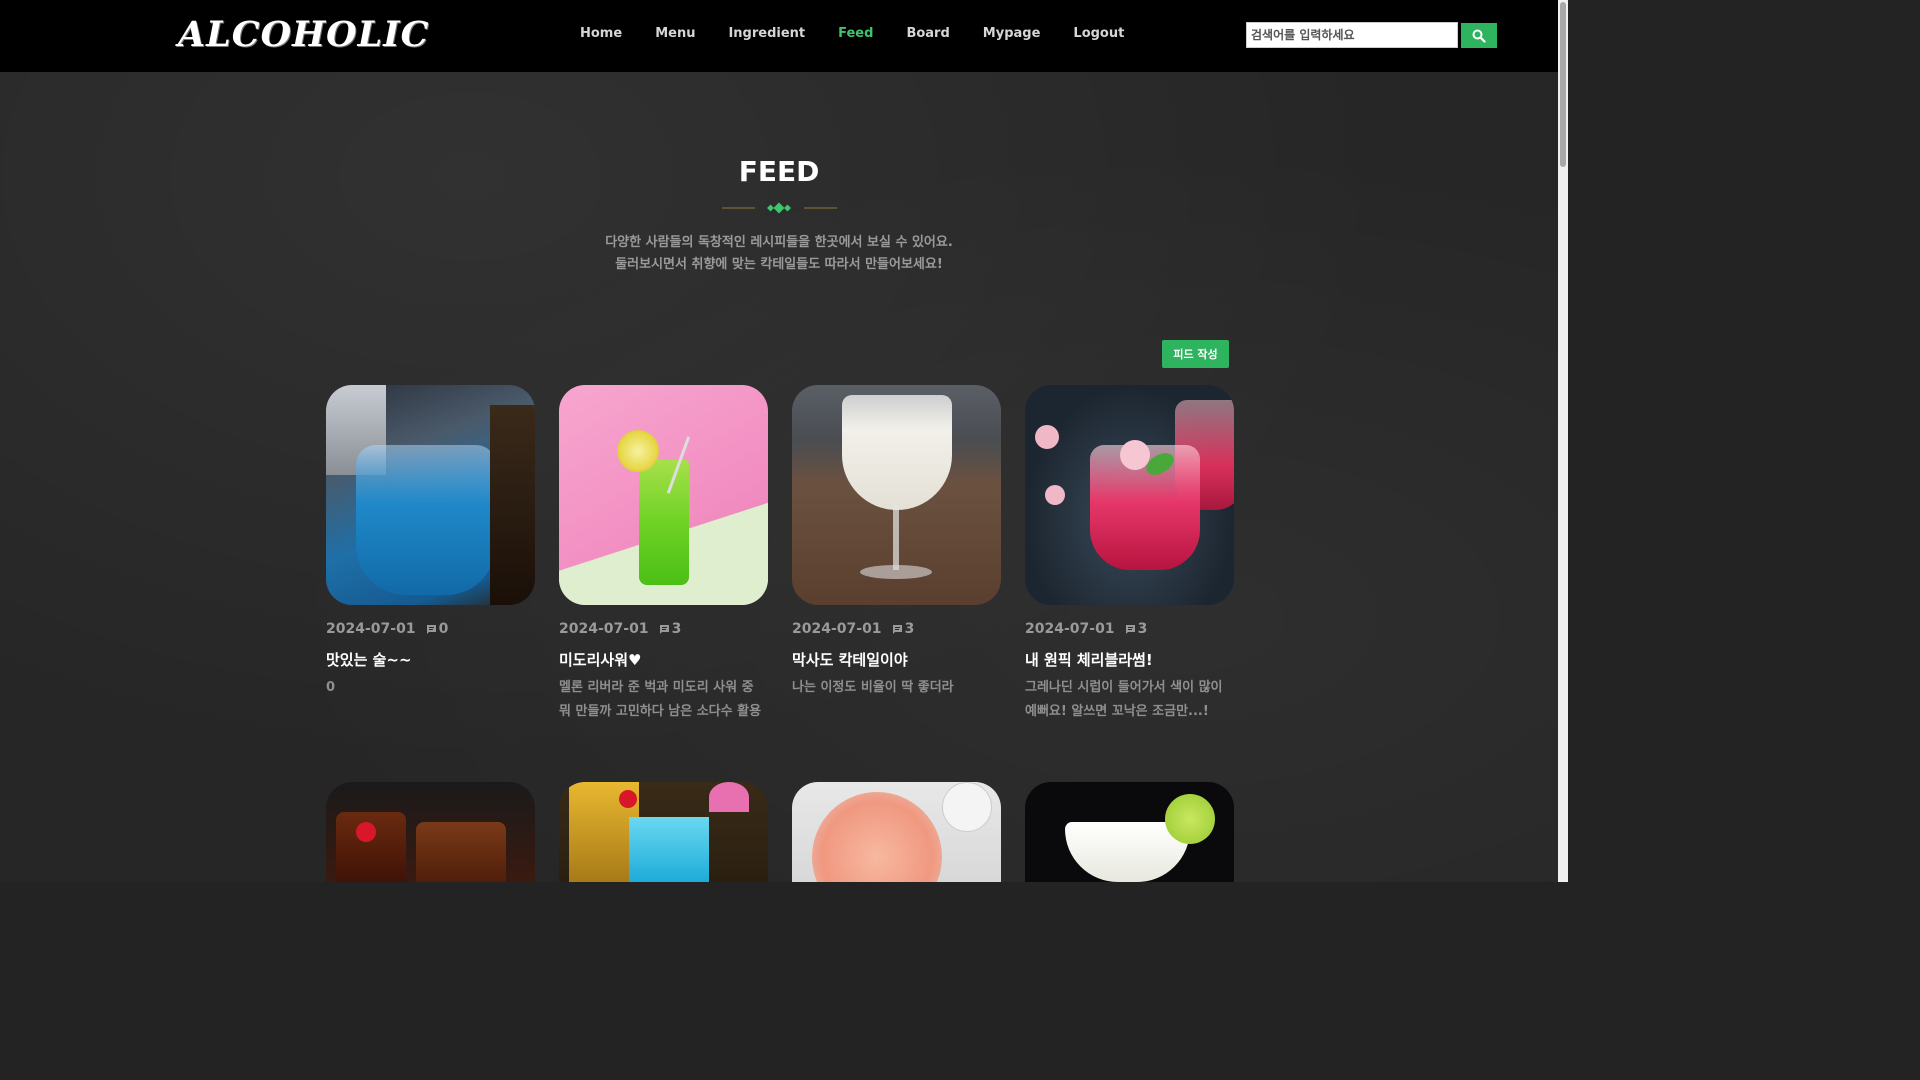  I want to click on title-divider, so click(779, 208).